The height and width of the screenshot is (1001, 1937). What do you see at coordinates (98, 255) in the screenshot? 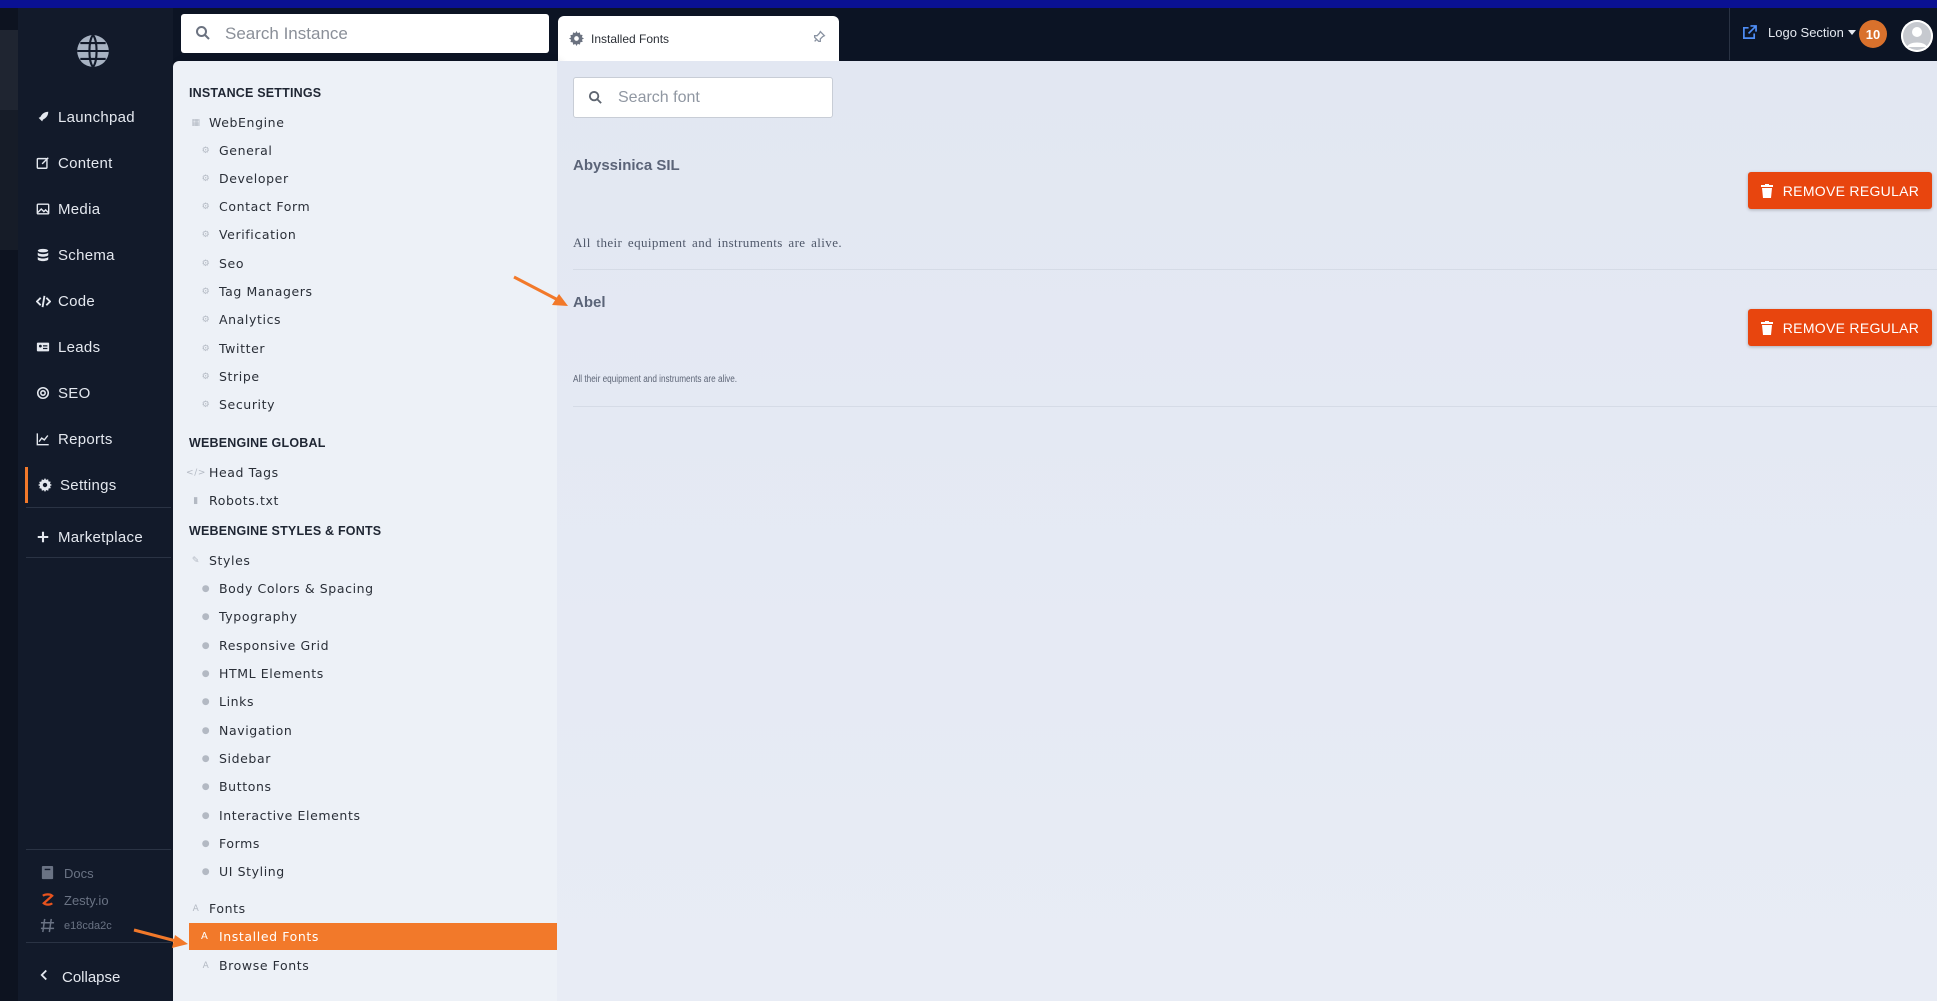
I see `nav-item-schema: Schema` at bounding box center [98, 255].